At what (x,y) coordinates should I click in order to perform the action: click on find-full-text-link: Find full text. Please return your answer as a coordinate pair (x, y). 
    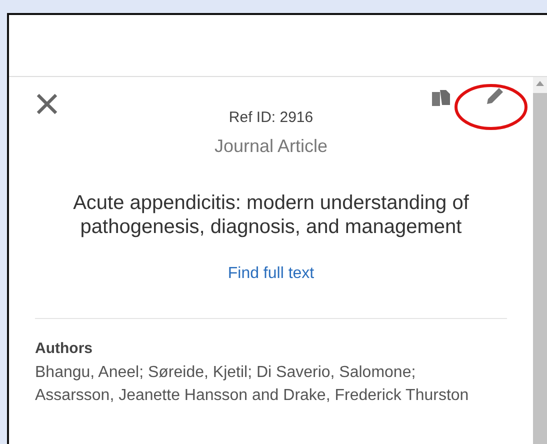
    Looking at the image, I should click on (271, 274).